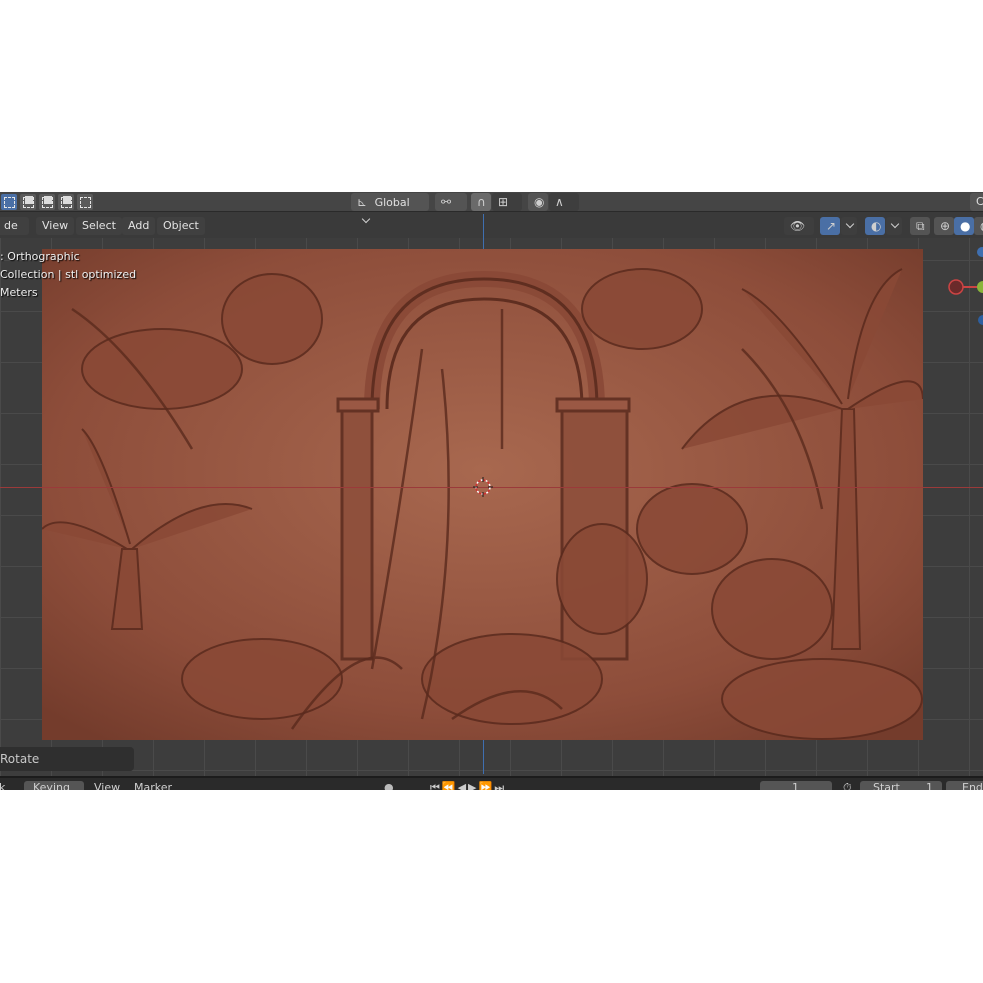  I want to click on gizmo-toggle: ↗, so click(830, 226).